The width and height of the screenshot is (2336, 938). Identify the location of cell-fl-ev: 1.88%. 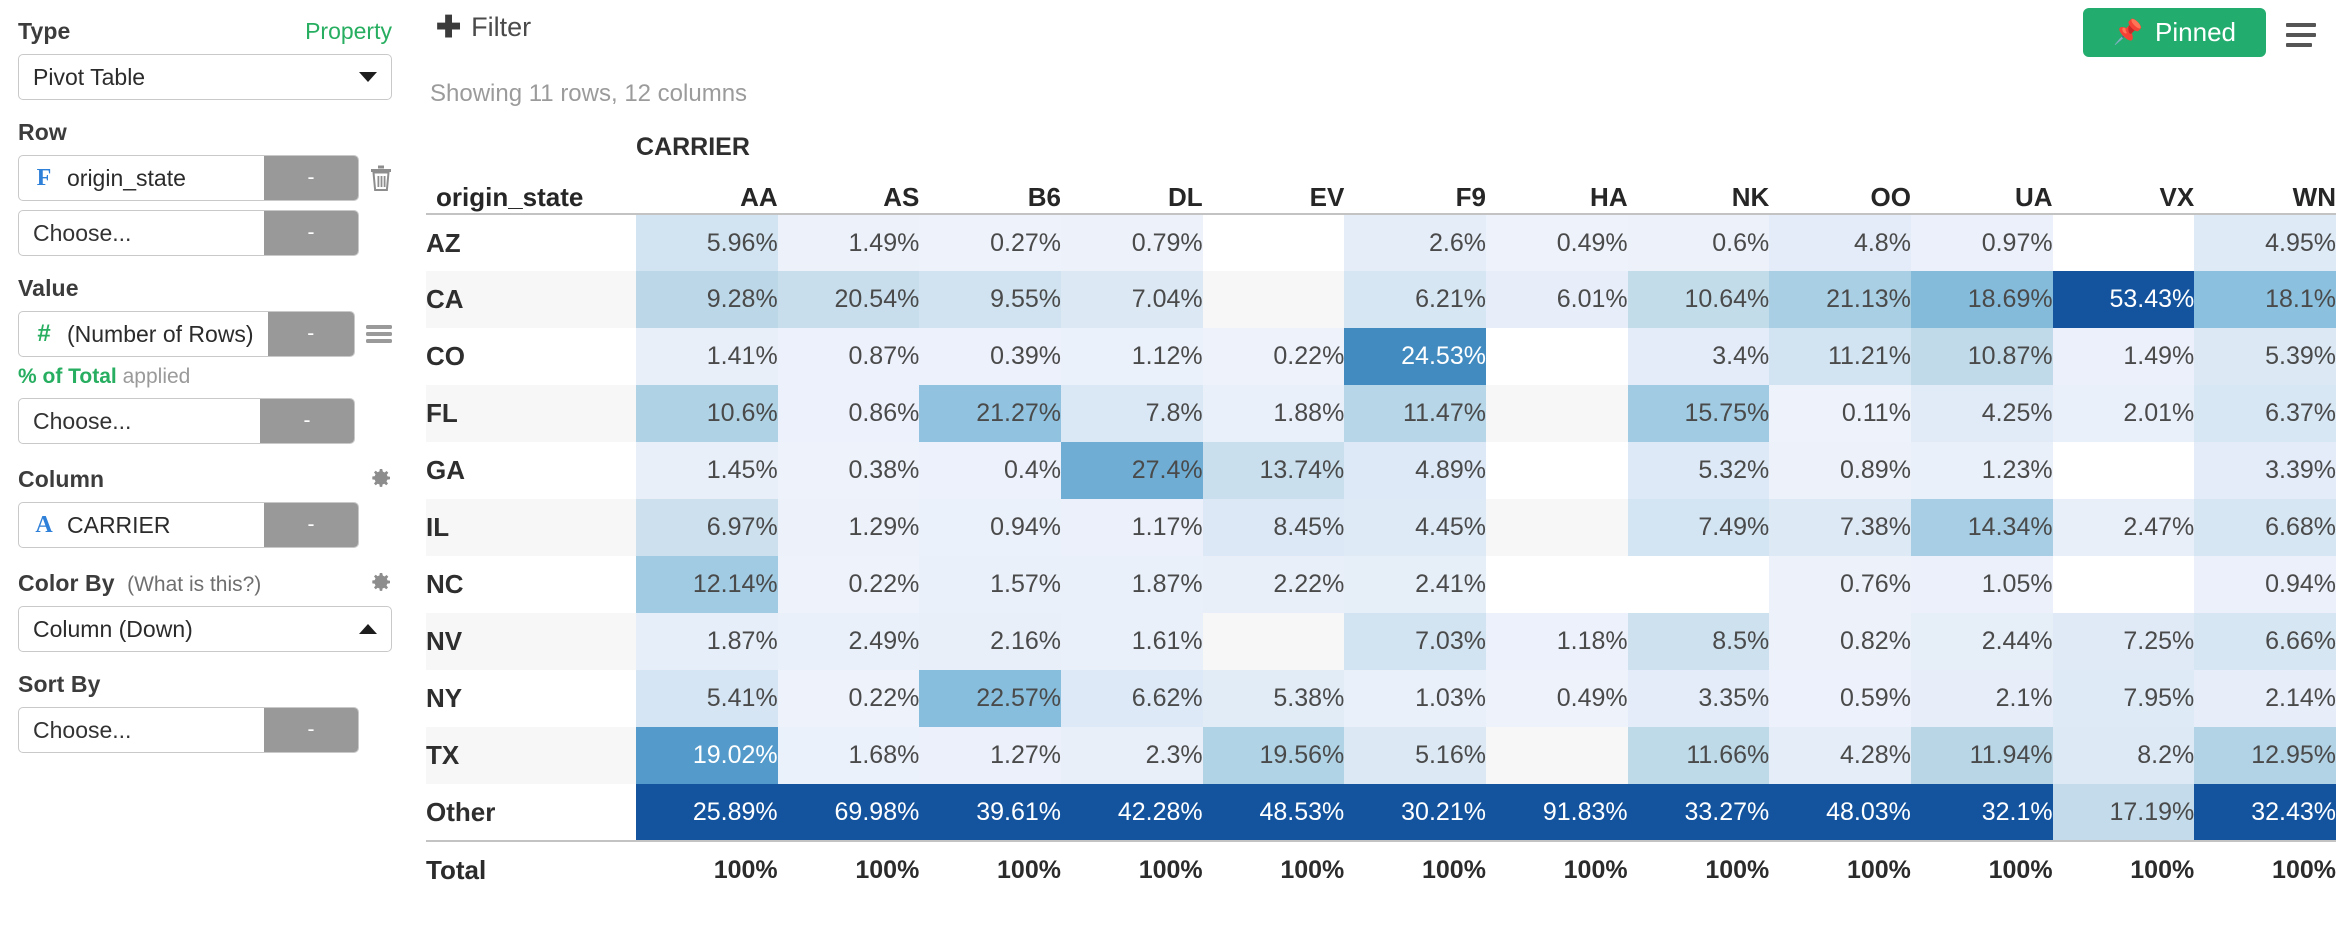
(1273, 413).